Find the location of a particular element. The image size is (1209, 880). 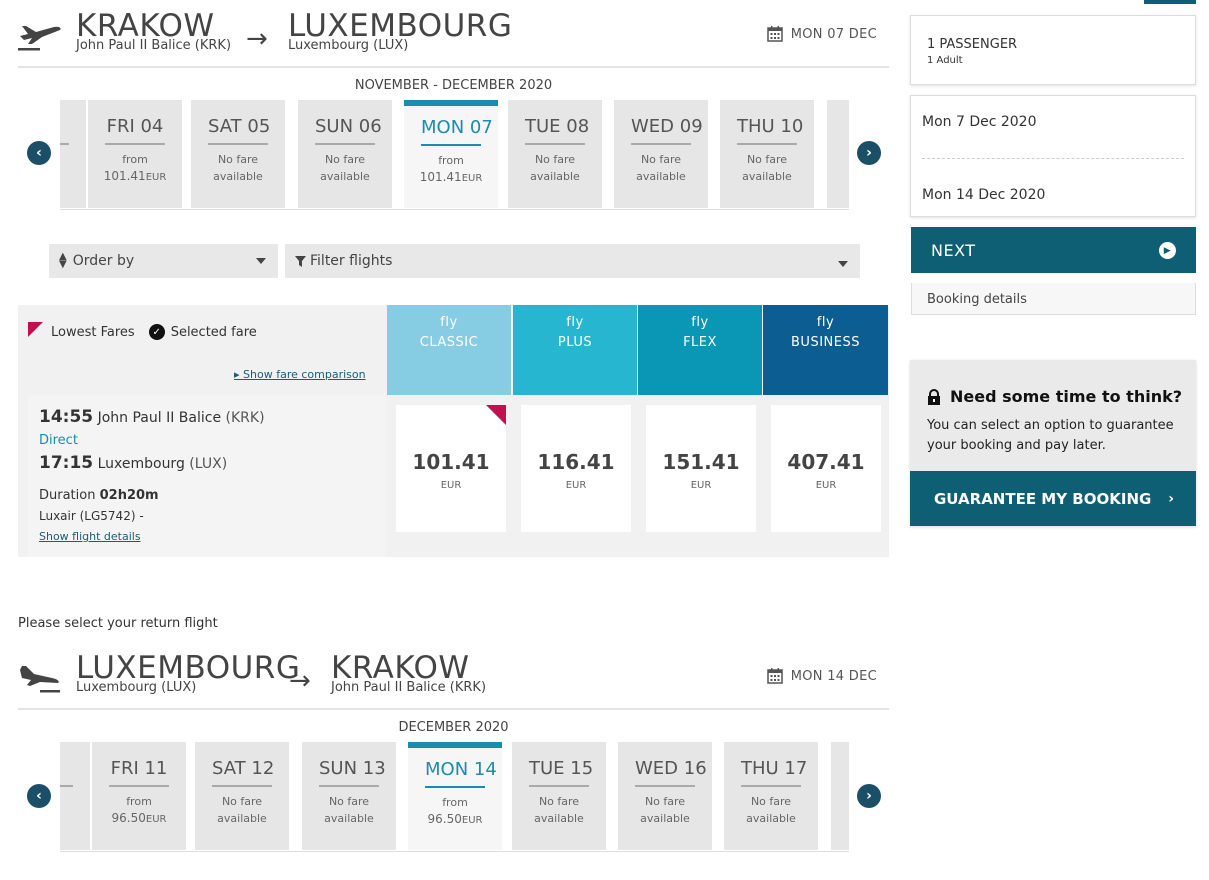

origin-airport: Luxembourg (LUX) is located at coordinates (136, 687).